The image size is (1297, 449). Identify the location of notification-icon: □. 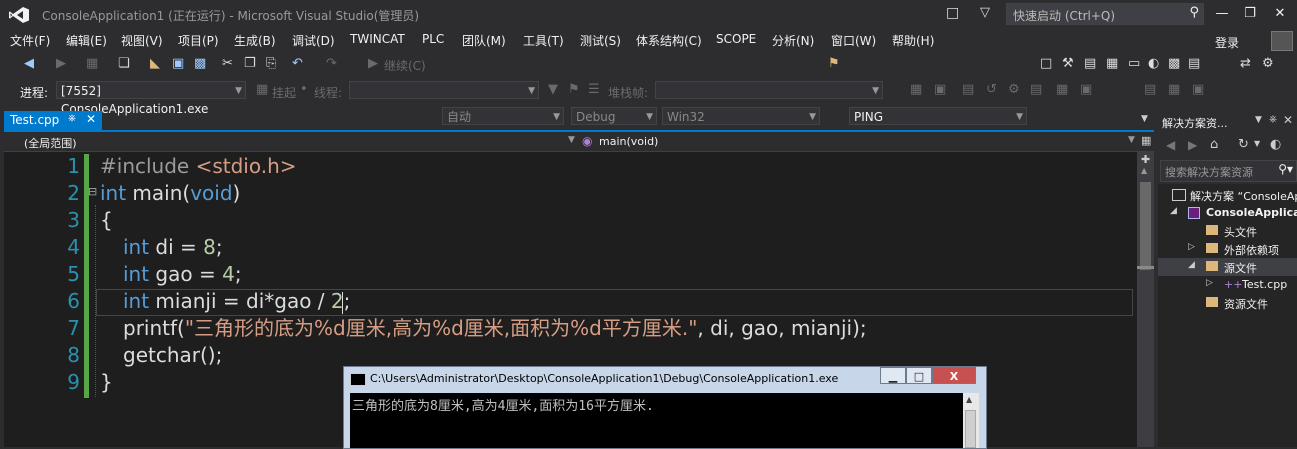
(952, 13).